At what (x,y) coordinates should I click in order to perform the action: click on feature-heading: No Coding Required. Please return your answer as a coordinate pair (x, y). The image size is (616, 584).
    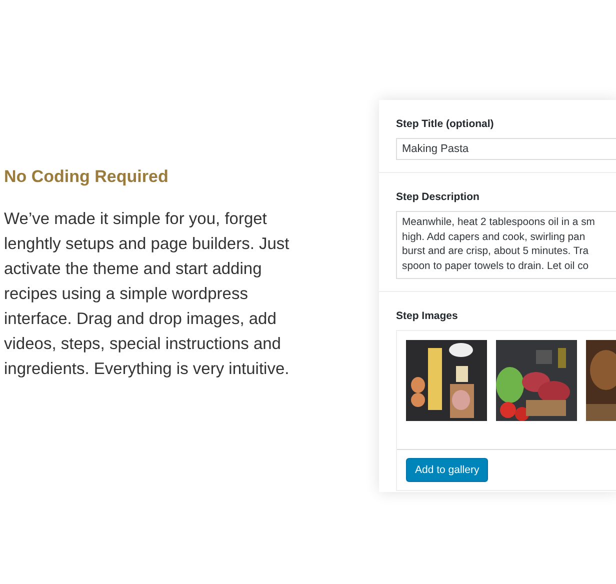
    Looking at the image, I should click on (87, 177).